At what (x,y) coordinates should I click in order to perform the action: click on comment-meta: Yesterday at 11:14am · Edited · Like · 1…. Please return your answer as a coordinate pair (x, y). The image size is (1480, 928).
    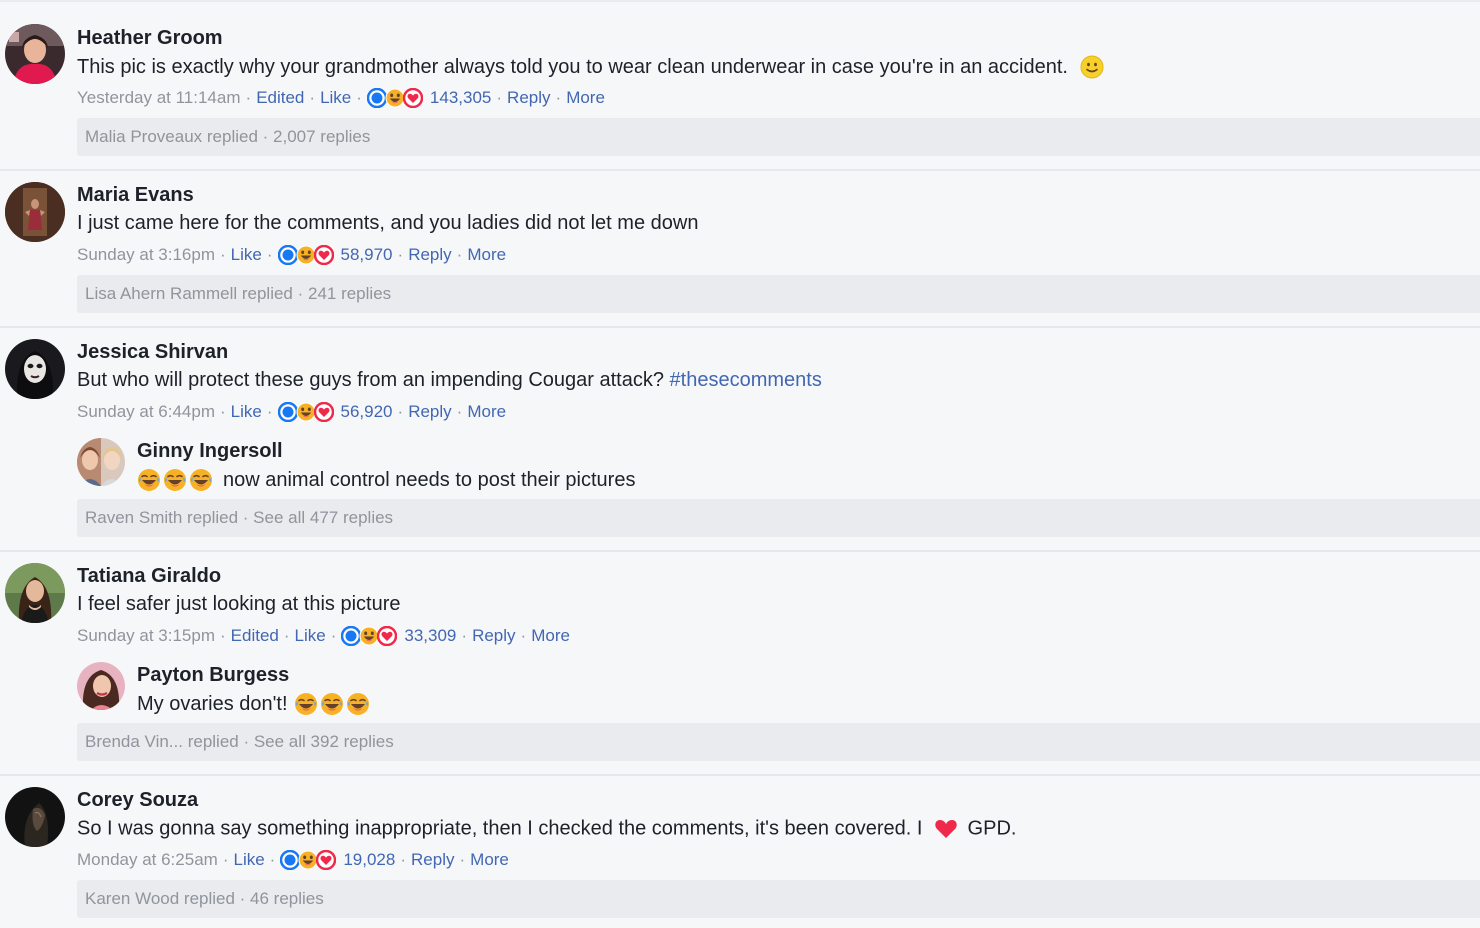
    Looking at the image, I should click on (341, 98).